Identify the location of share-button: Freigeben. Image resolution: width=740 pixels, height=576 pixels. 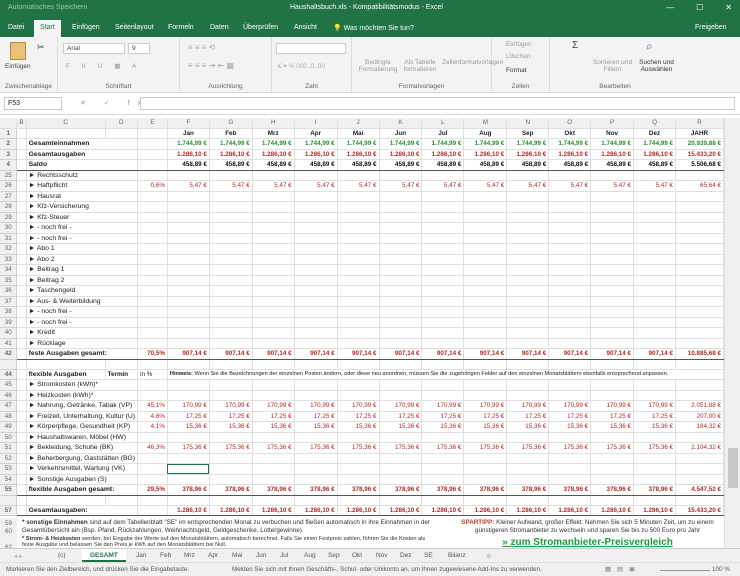
(711, 27).